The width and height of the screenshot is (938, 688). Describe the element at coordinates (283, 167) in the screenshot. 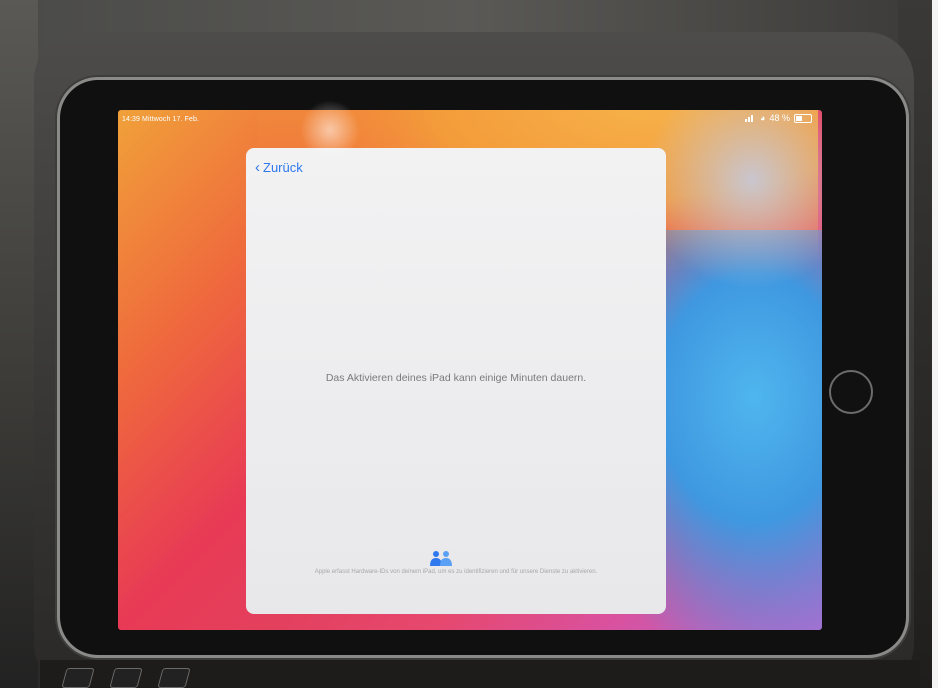

I see `back-button-label: Zurück` at that location.